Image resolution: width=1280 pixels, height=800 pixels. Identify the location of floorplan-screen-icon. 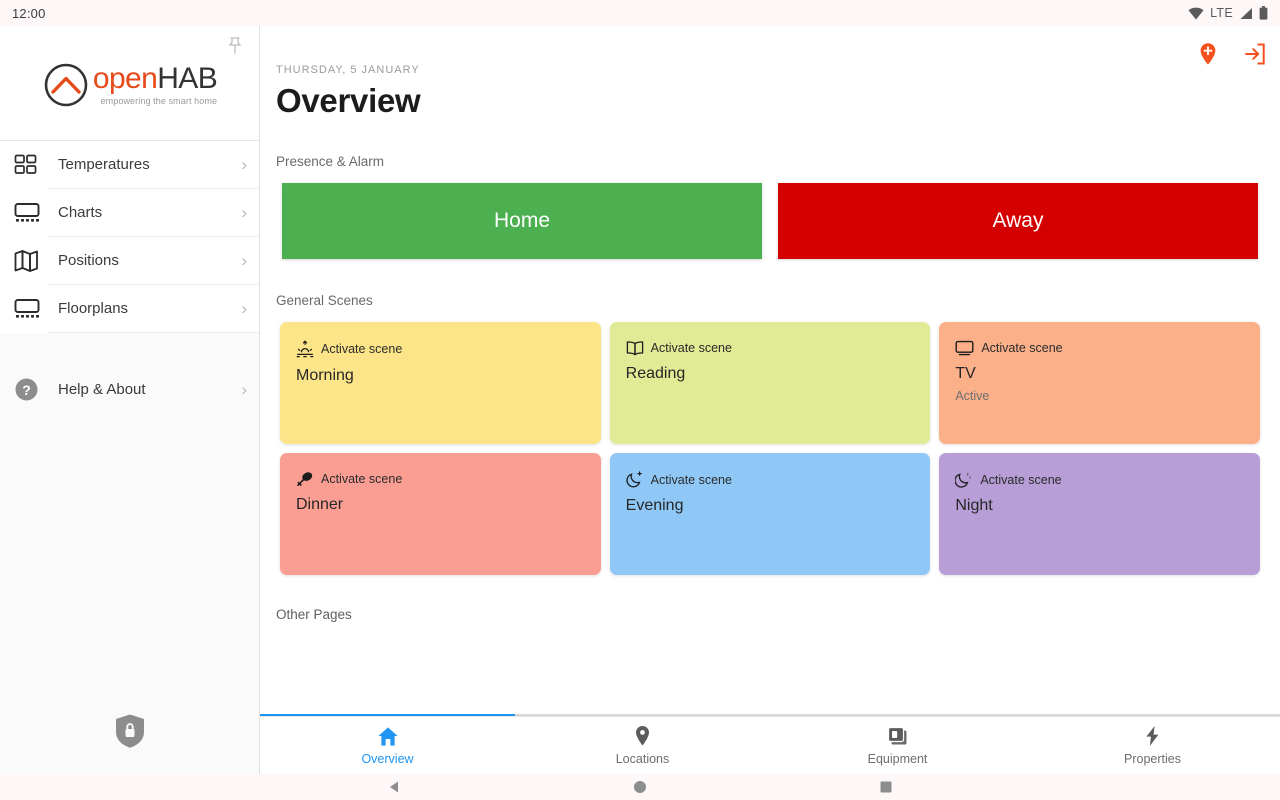
(31, 309).